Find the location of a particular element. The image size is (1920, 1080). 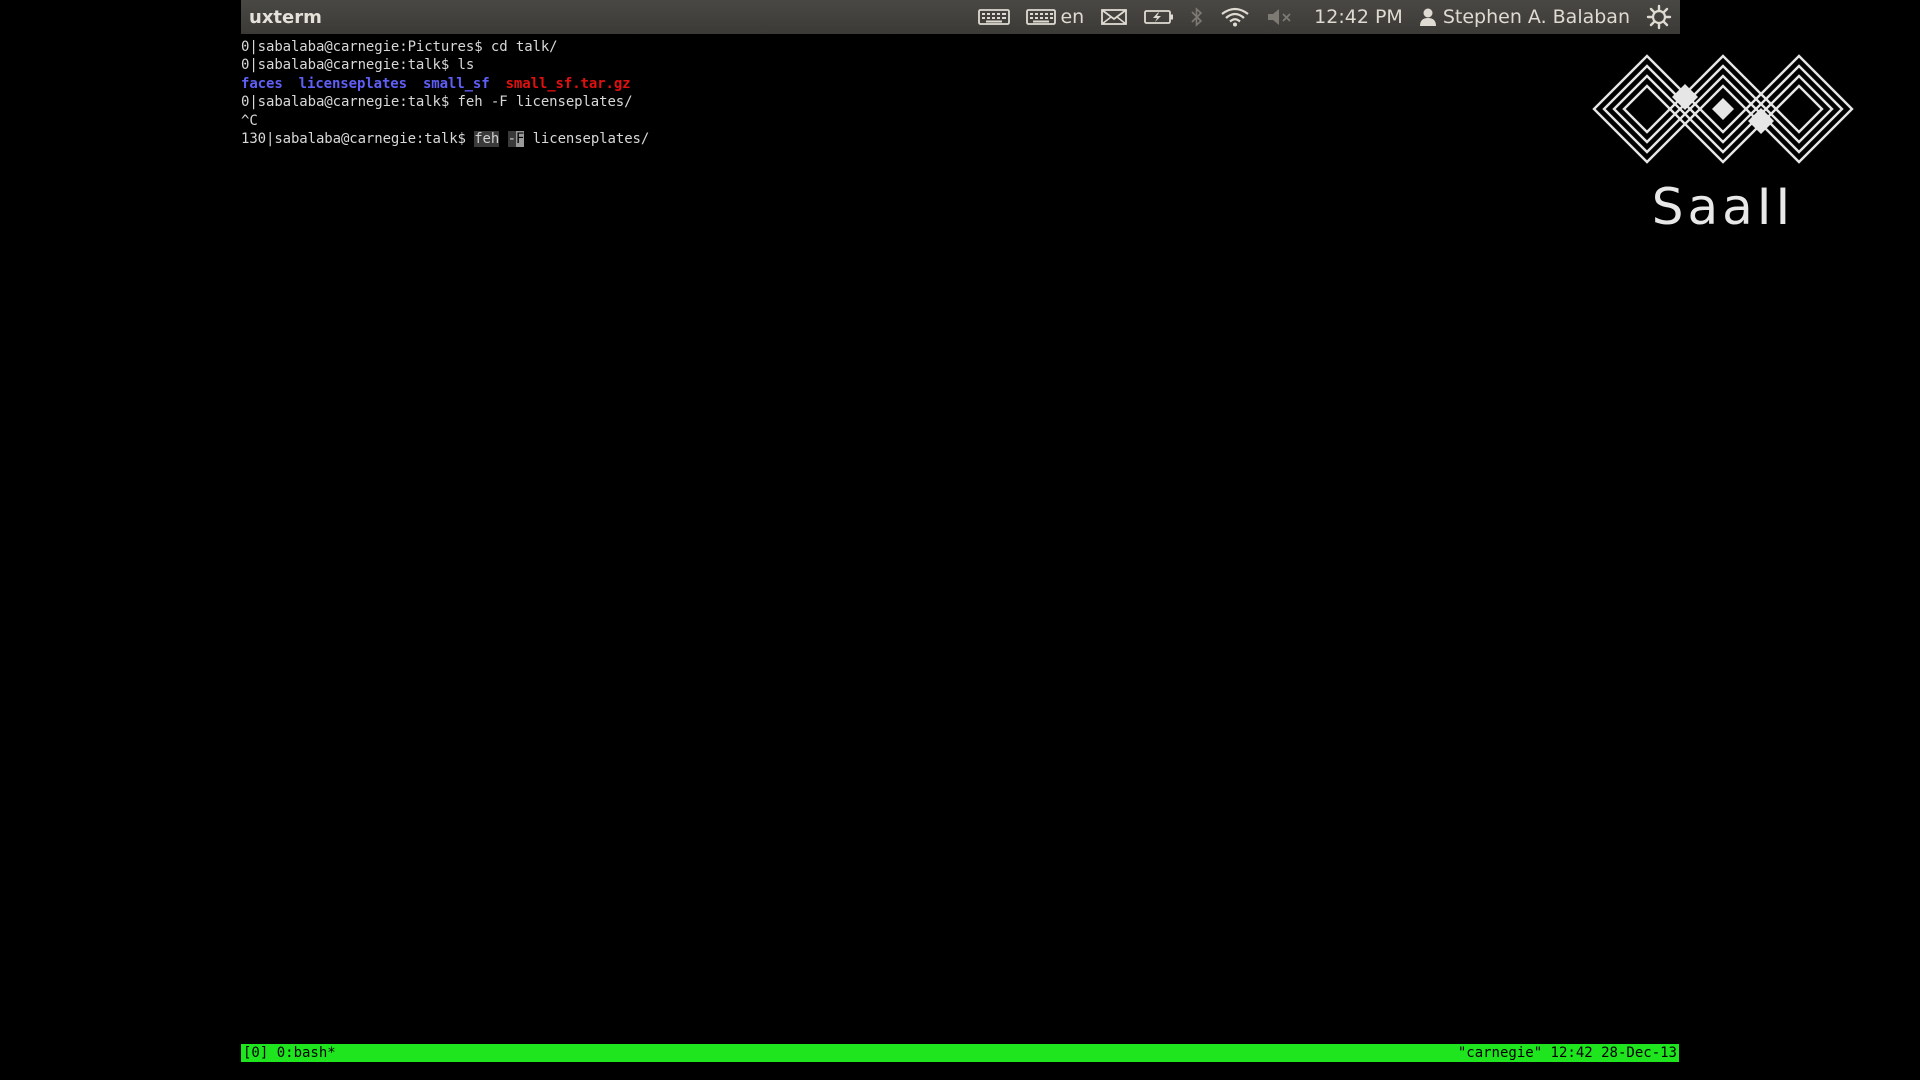

selected-command-word: feh is located at coordinates (487, 138).